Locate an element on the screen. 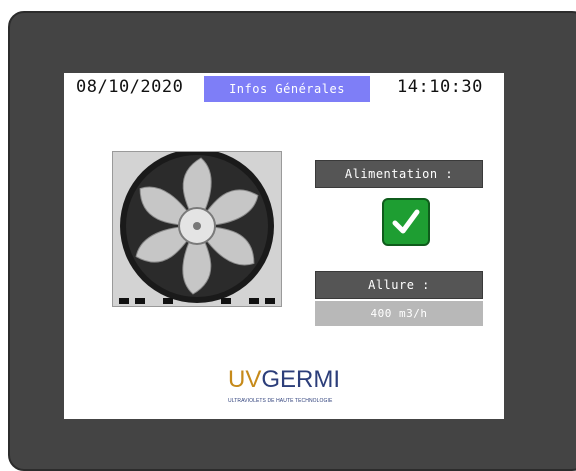  fan-icon is located at coordinates (197, 228).